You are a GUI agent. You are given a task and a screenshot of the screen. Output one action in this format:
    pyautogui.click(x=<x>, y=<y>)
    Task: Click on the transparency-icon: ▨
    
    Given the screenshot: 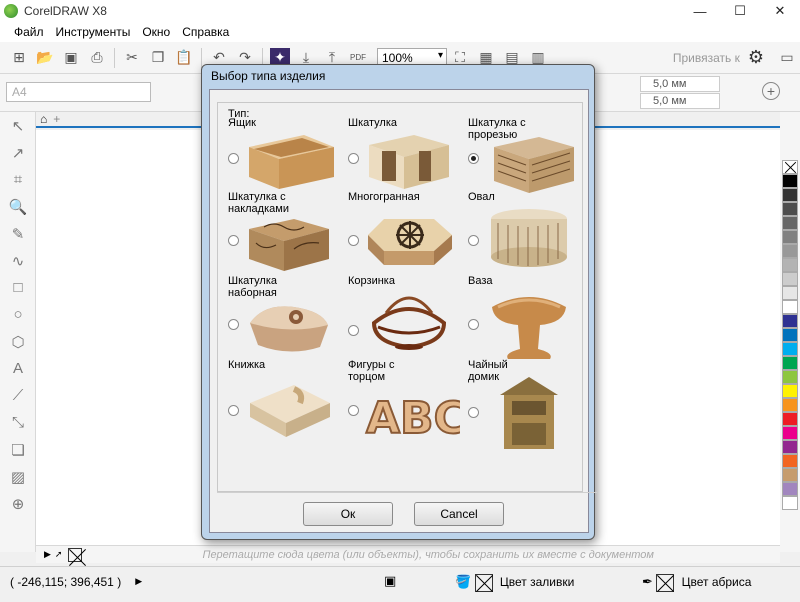 What is the action you would take?
    pyautogui.click(x=18, y=476)
    